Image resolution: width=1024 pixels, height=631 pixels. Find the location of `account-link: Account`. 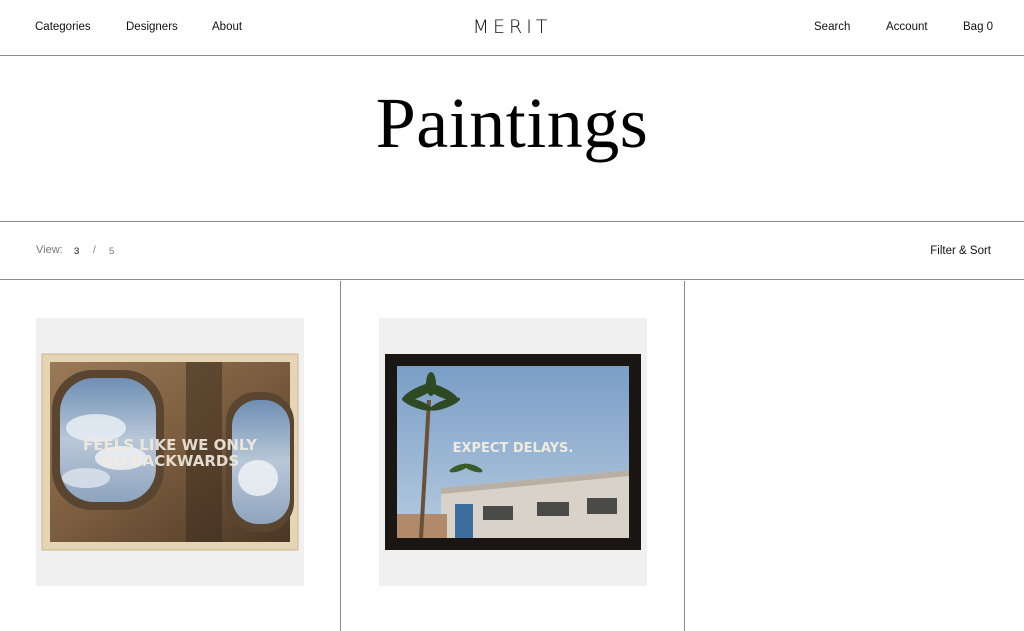

account-link: Account is located at coordinates (907, 27).